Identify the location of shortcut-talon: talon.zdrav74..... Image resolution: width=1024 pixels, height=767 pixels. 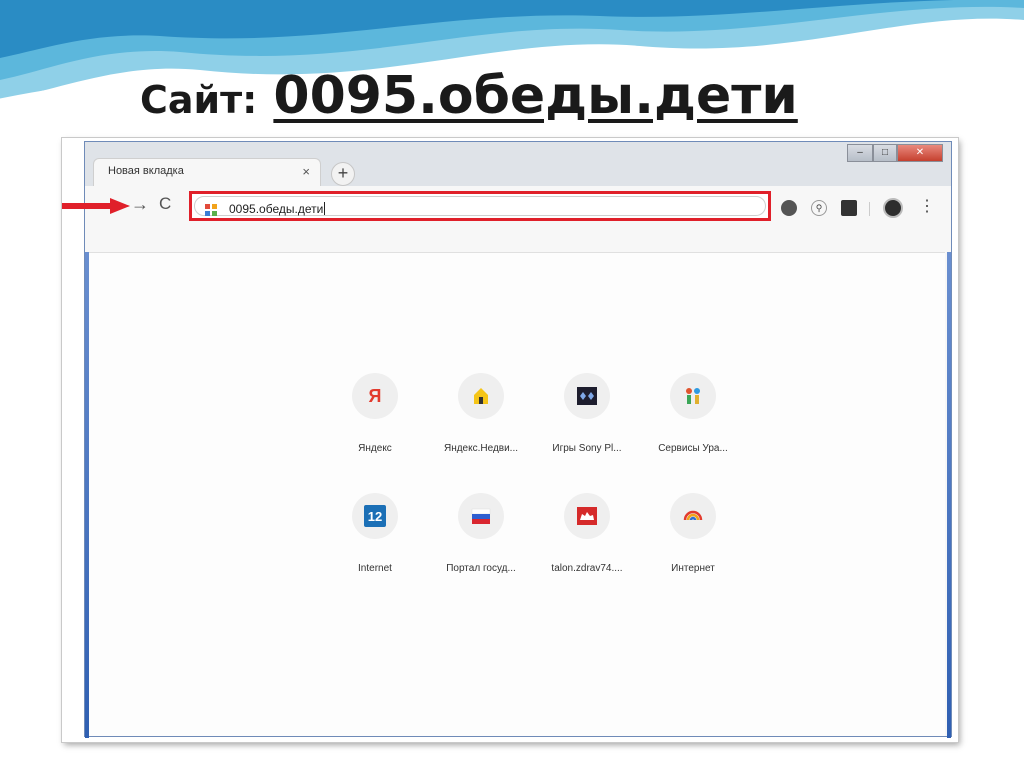
(587, 533).